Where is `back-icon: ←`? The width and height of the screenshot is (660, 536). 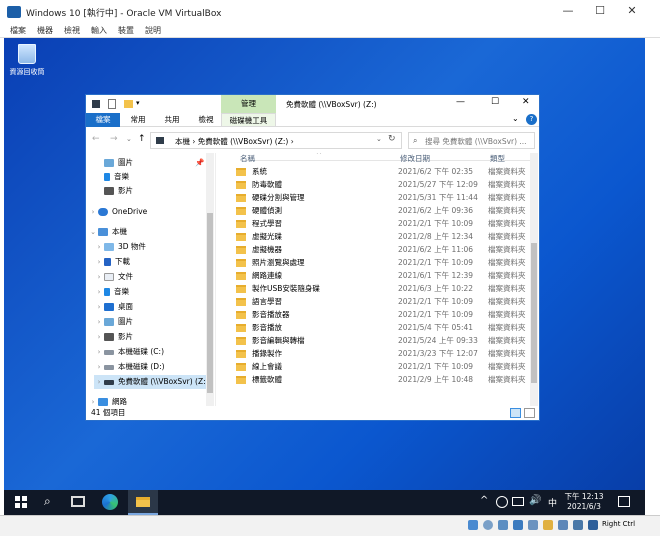 back-icon: ← is located at coordinates (96, 139).